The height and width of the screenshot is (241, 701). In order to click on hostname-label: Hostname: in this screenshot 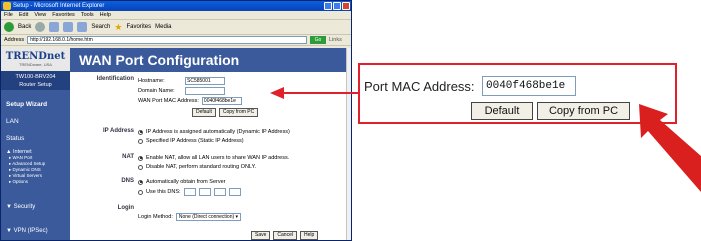, I will do `click(151, 81)`.